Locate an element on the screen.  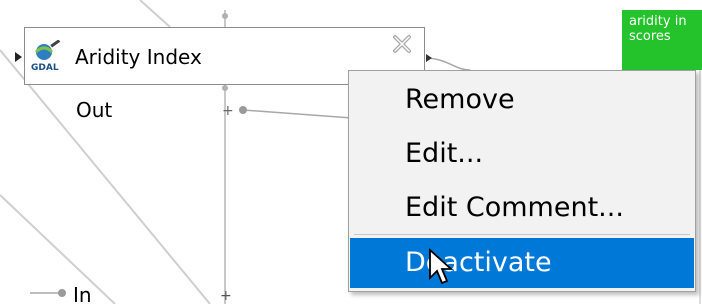
output-node-line2: scores is located at coordinates (650, 36).